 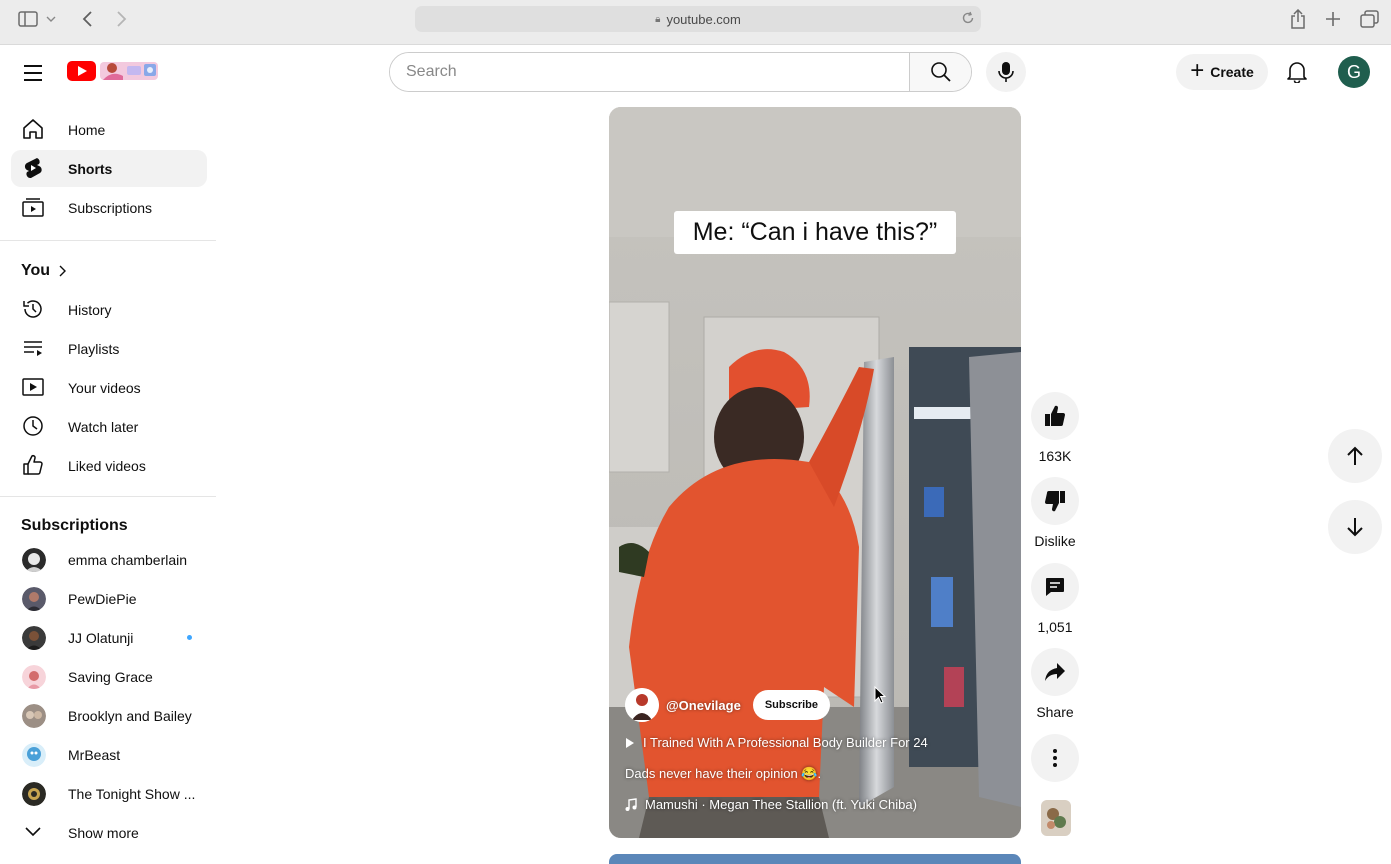 What do you see at coordinates (33, 73) in the screenshot?
I see `menu-icon` at bounding box center [33, 73].